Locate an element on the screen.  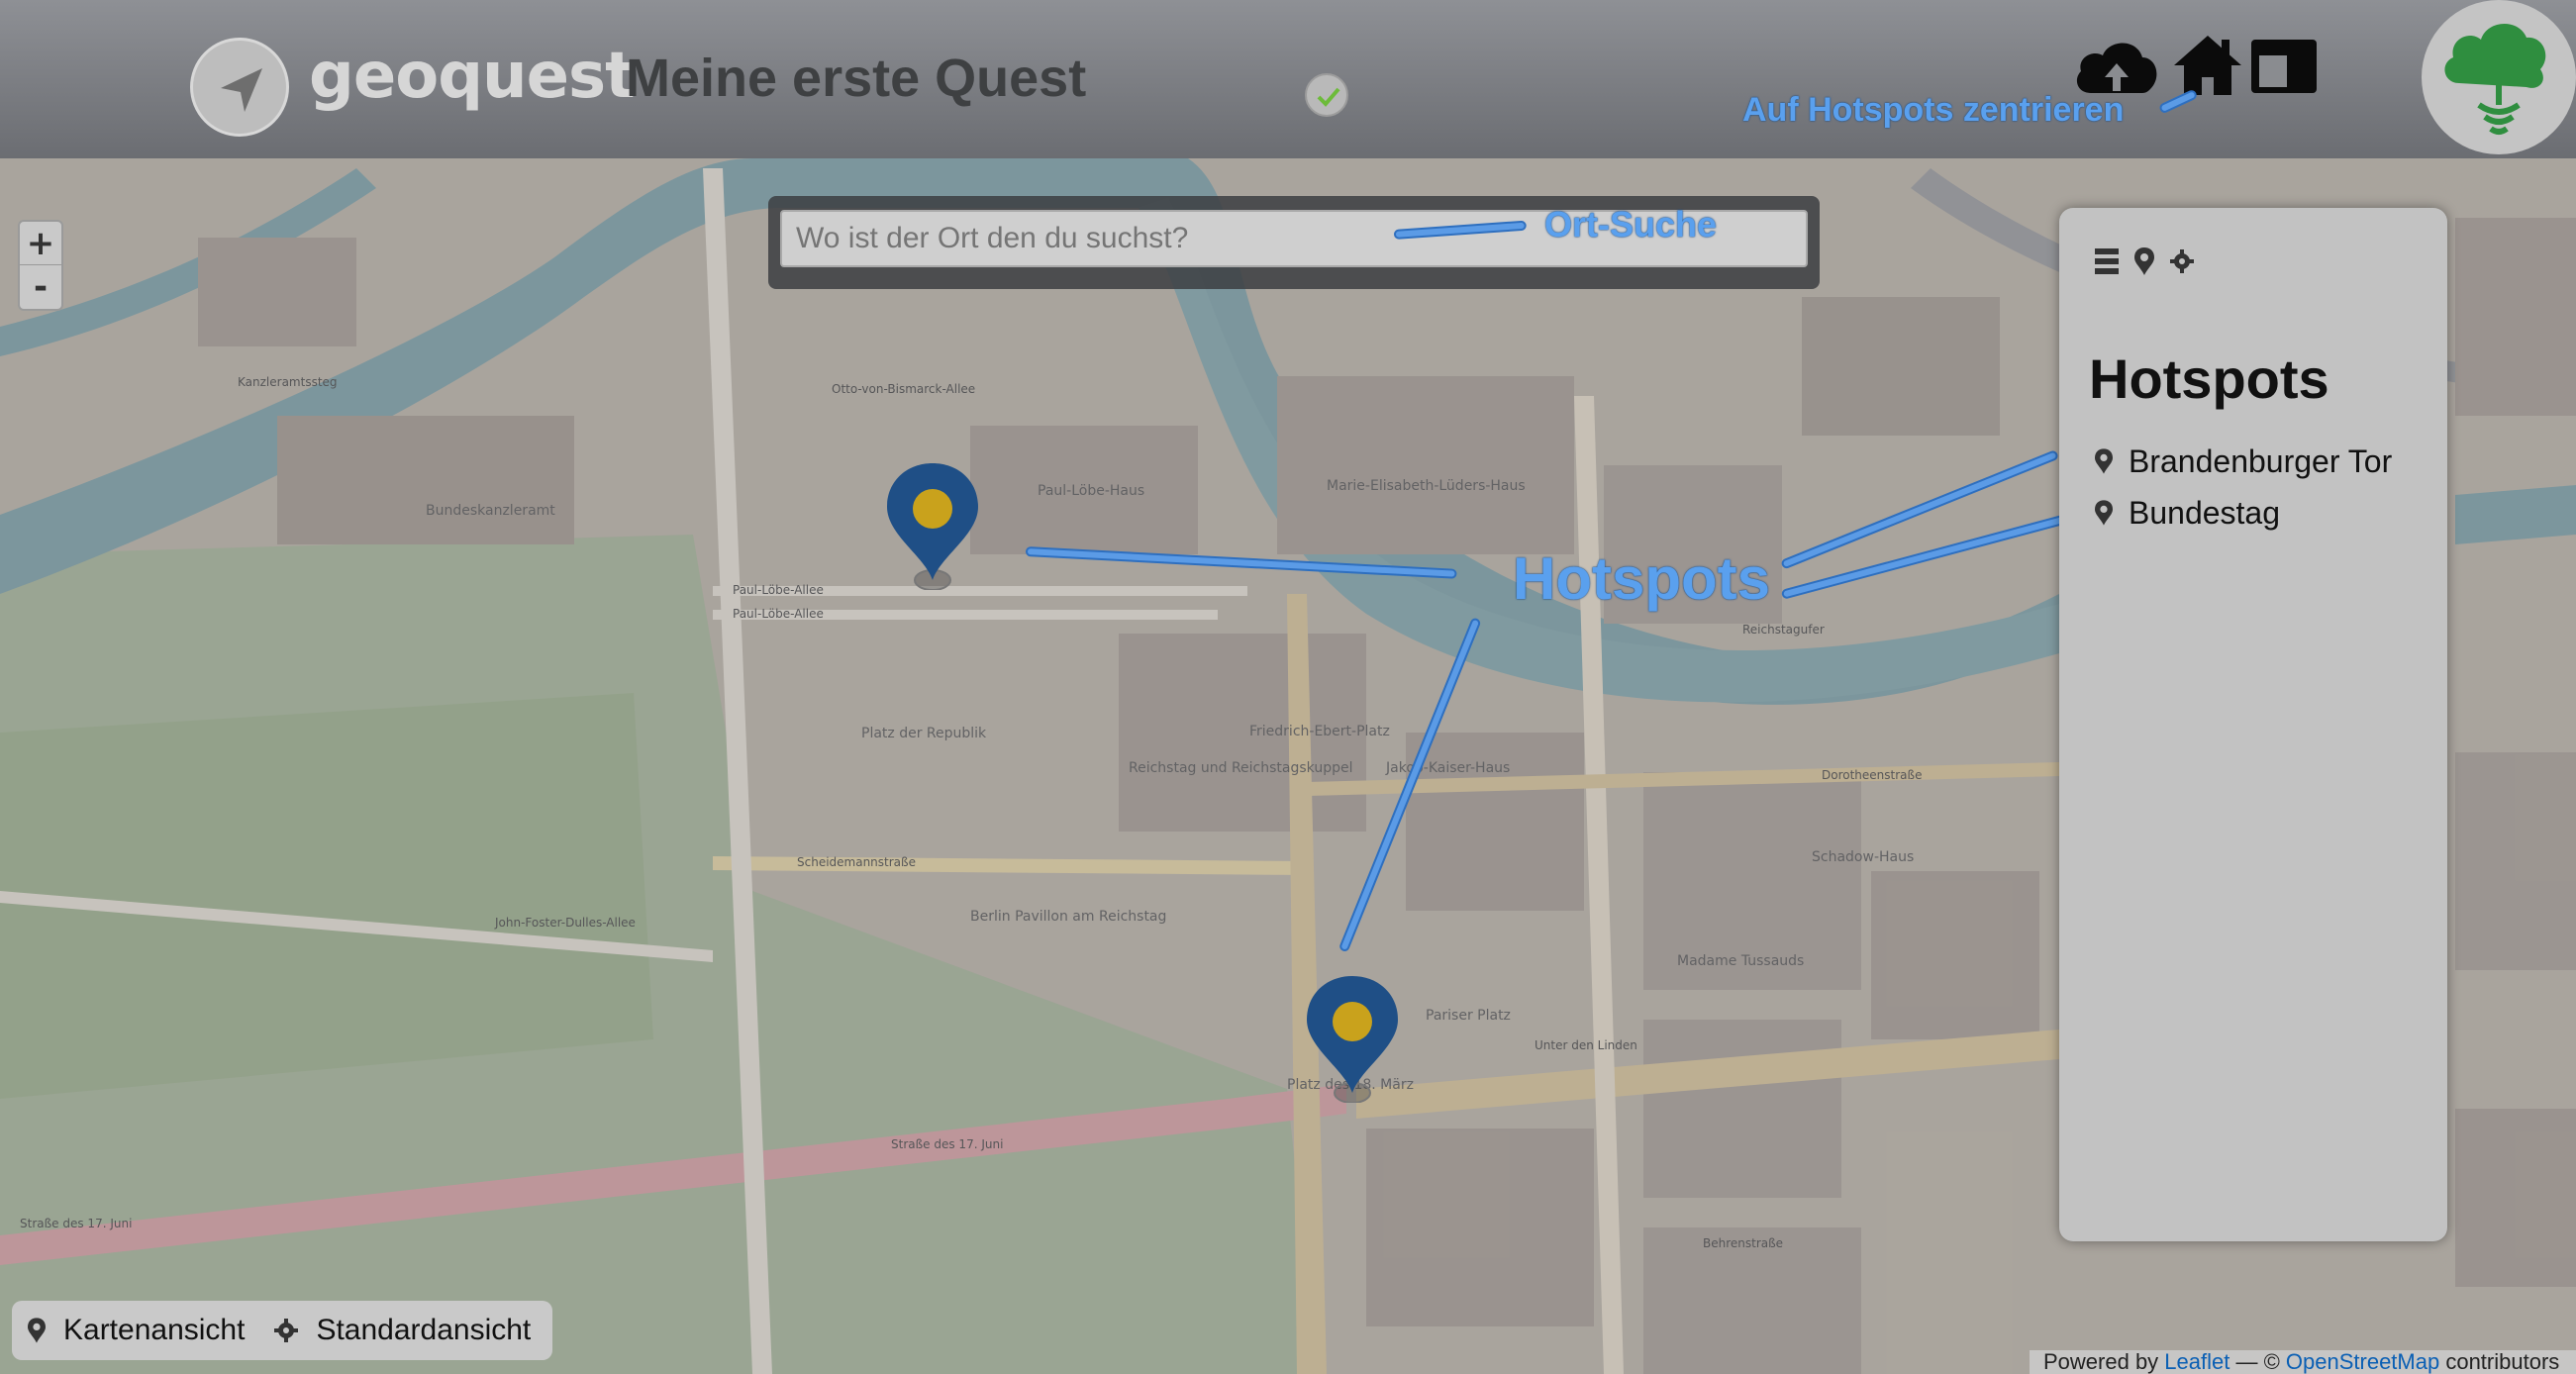
attribution-prefix: Powered by is located at coordinates (2104, 1362).